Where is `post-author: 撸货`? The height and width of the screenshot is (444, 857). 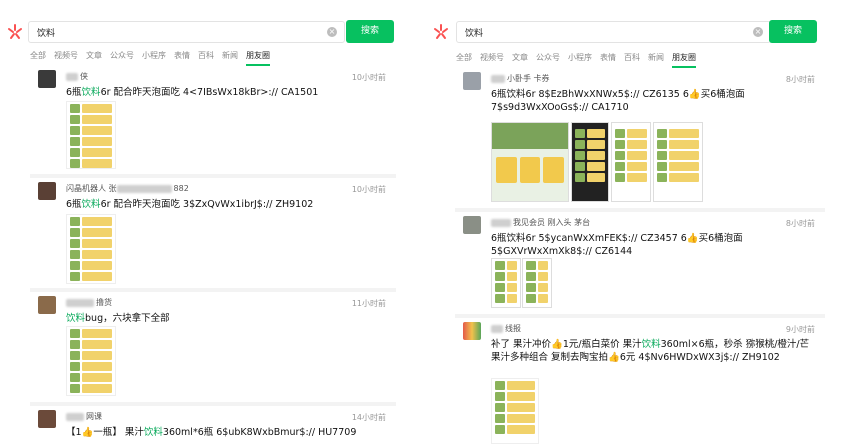
post-author: 撸货 is located at coordinates (89, 302).